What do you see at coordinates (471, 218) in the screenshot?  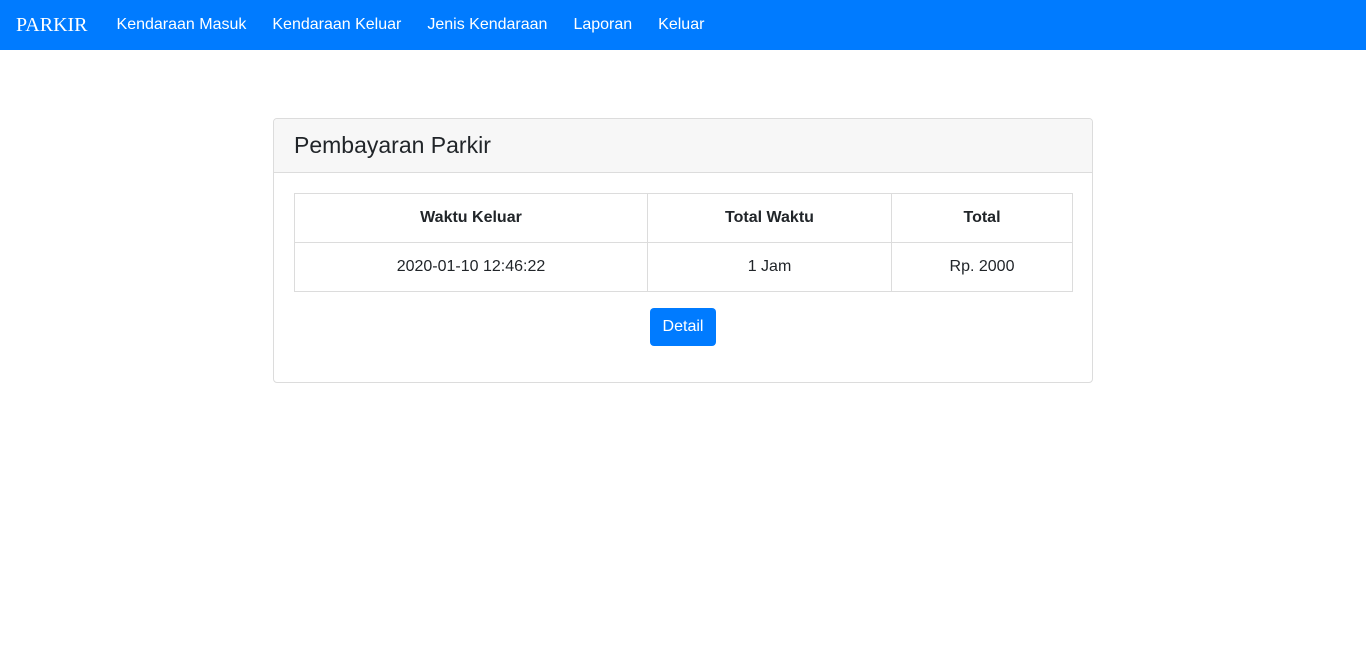 I see `column-header-waktu-keluar: Waktu Keluar` at bounding box center [471, 218].